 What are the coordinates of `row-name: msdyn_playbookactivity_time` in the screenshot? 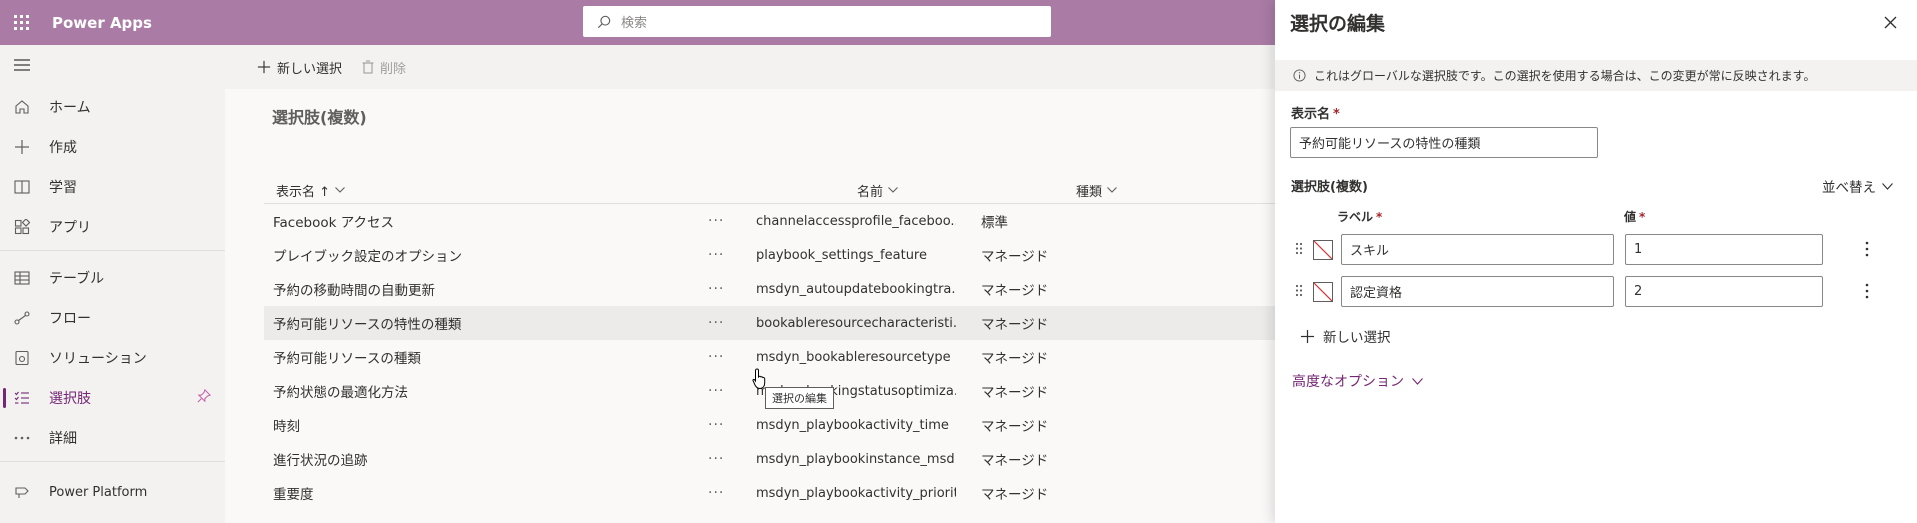 It's located at (852, 425).